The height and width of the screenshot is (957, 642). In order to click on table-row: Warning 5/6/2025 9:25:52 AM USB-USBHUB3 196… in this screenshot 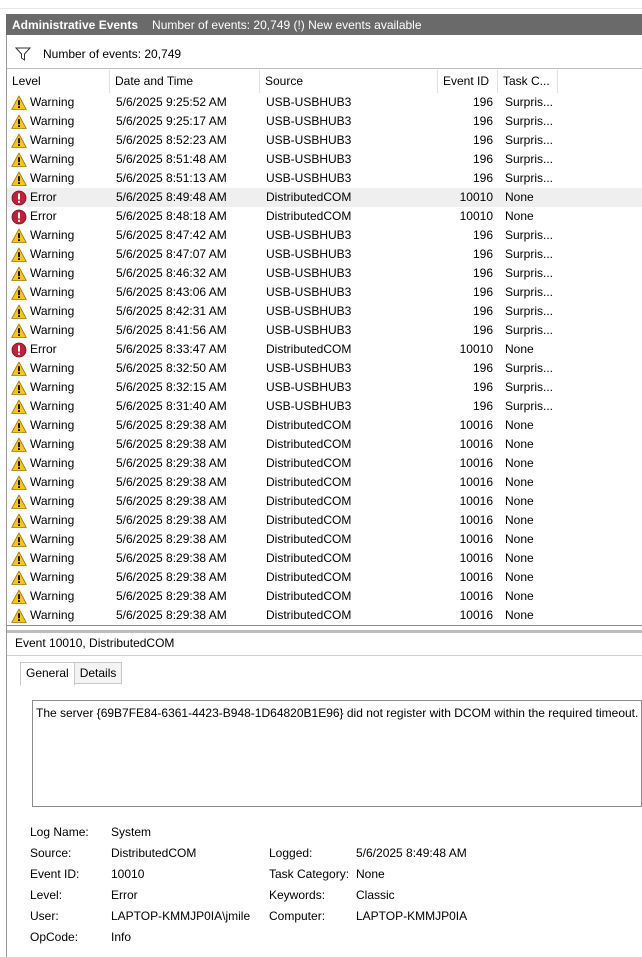, I will do `click(324, 102)`.